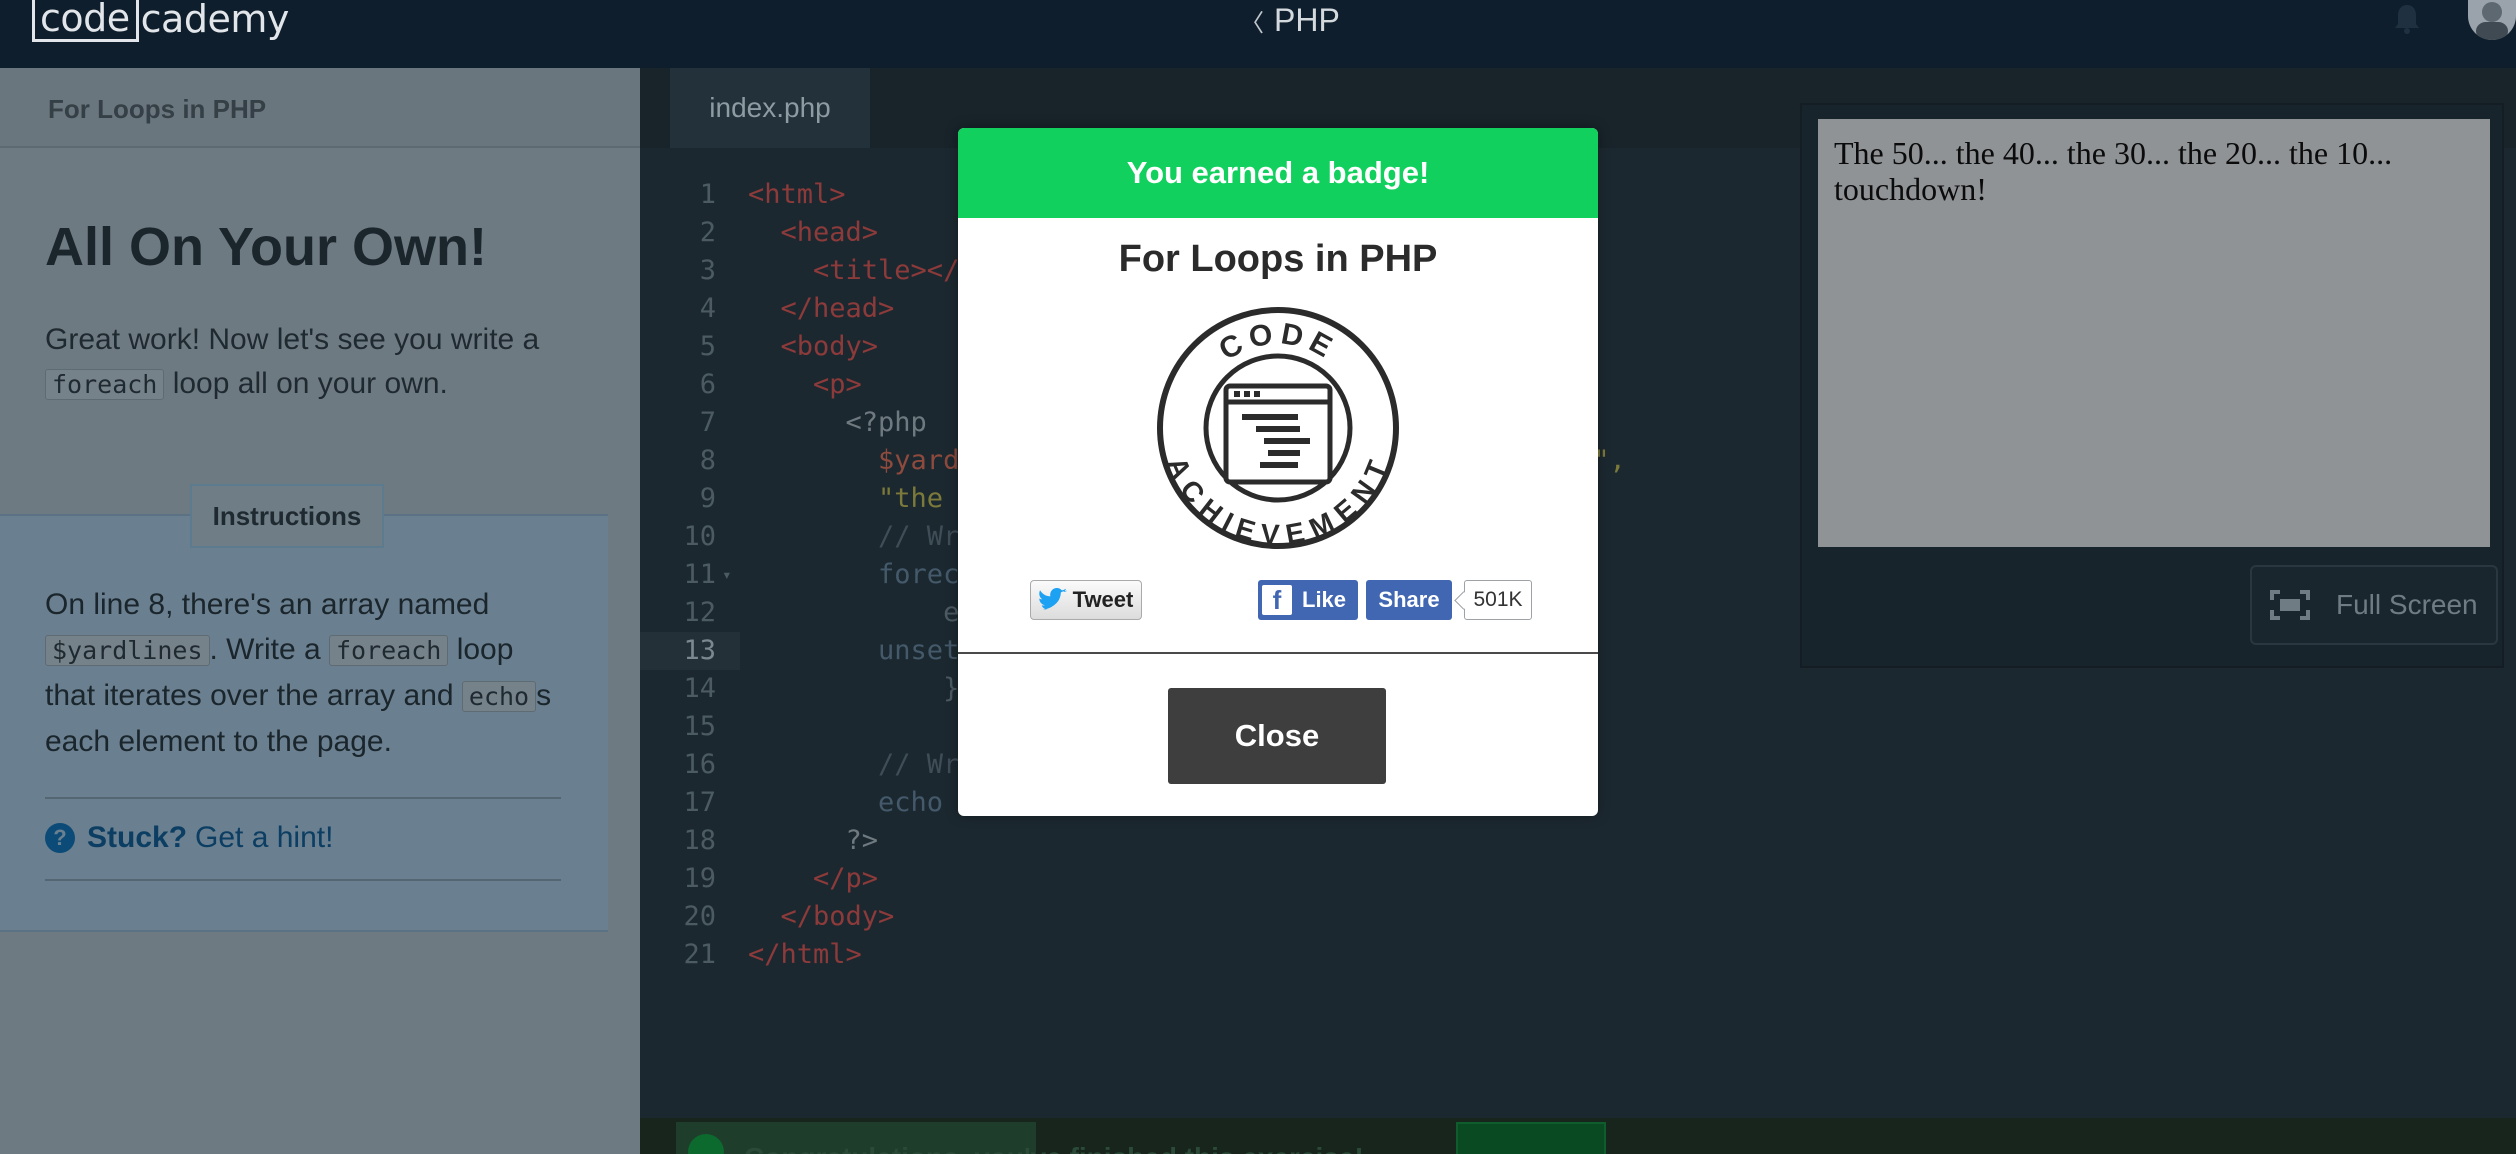 The image size is (2516, 1154). What do you see at coordinates (707, 346) in the screenshot?
I see `line-number: 5` at bounding box center [707, 346].